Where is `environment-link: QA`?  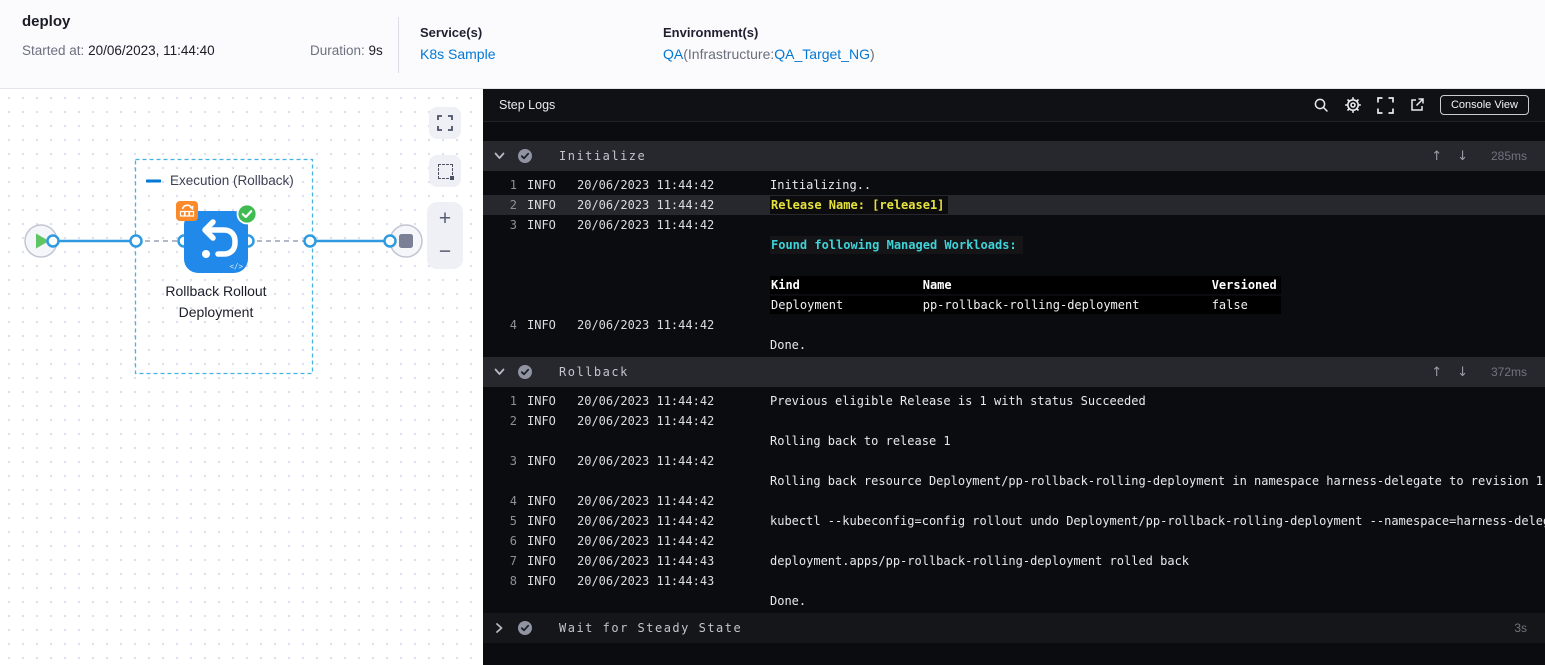 environment-link: QA is located at coordinates (673, 54).